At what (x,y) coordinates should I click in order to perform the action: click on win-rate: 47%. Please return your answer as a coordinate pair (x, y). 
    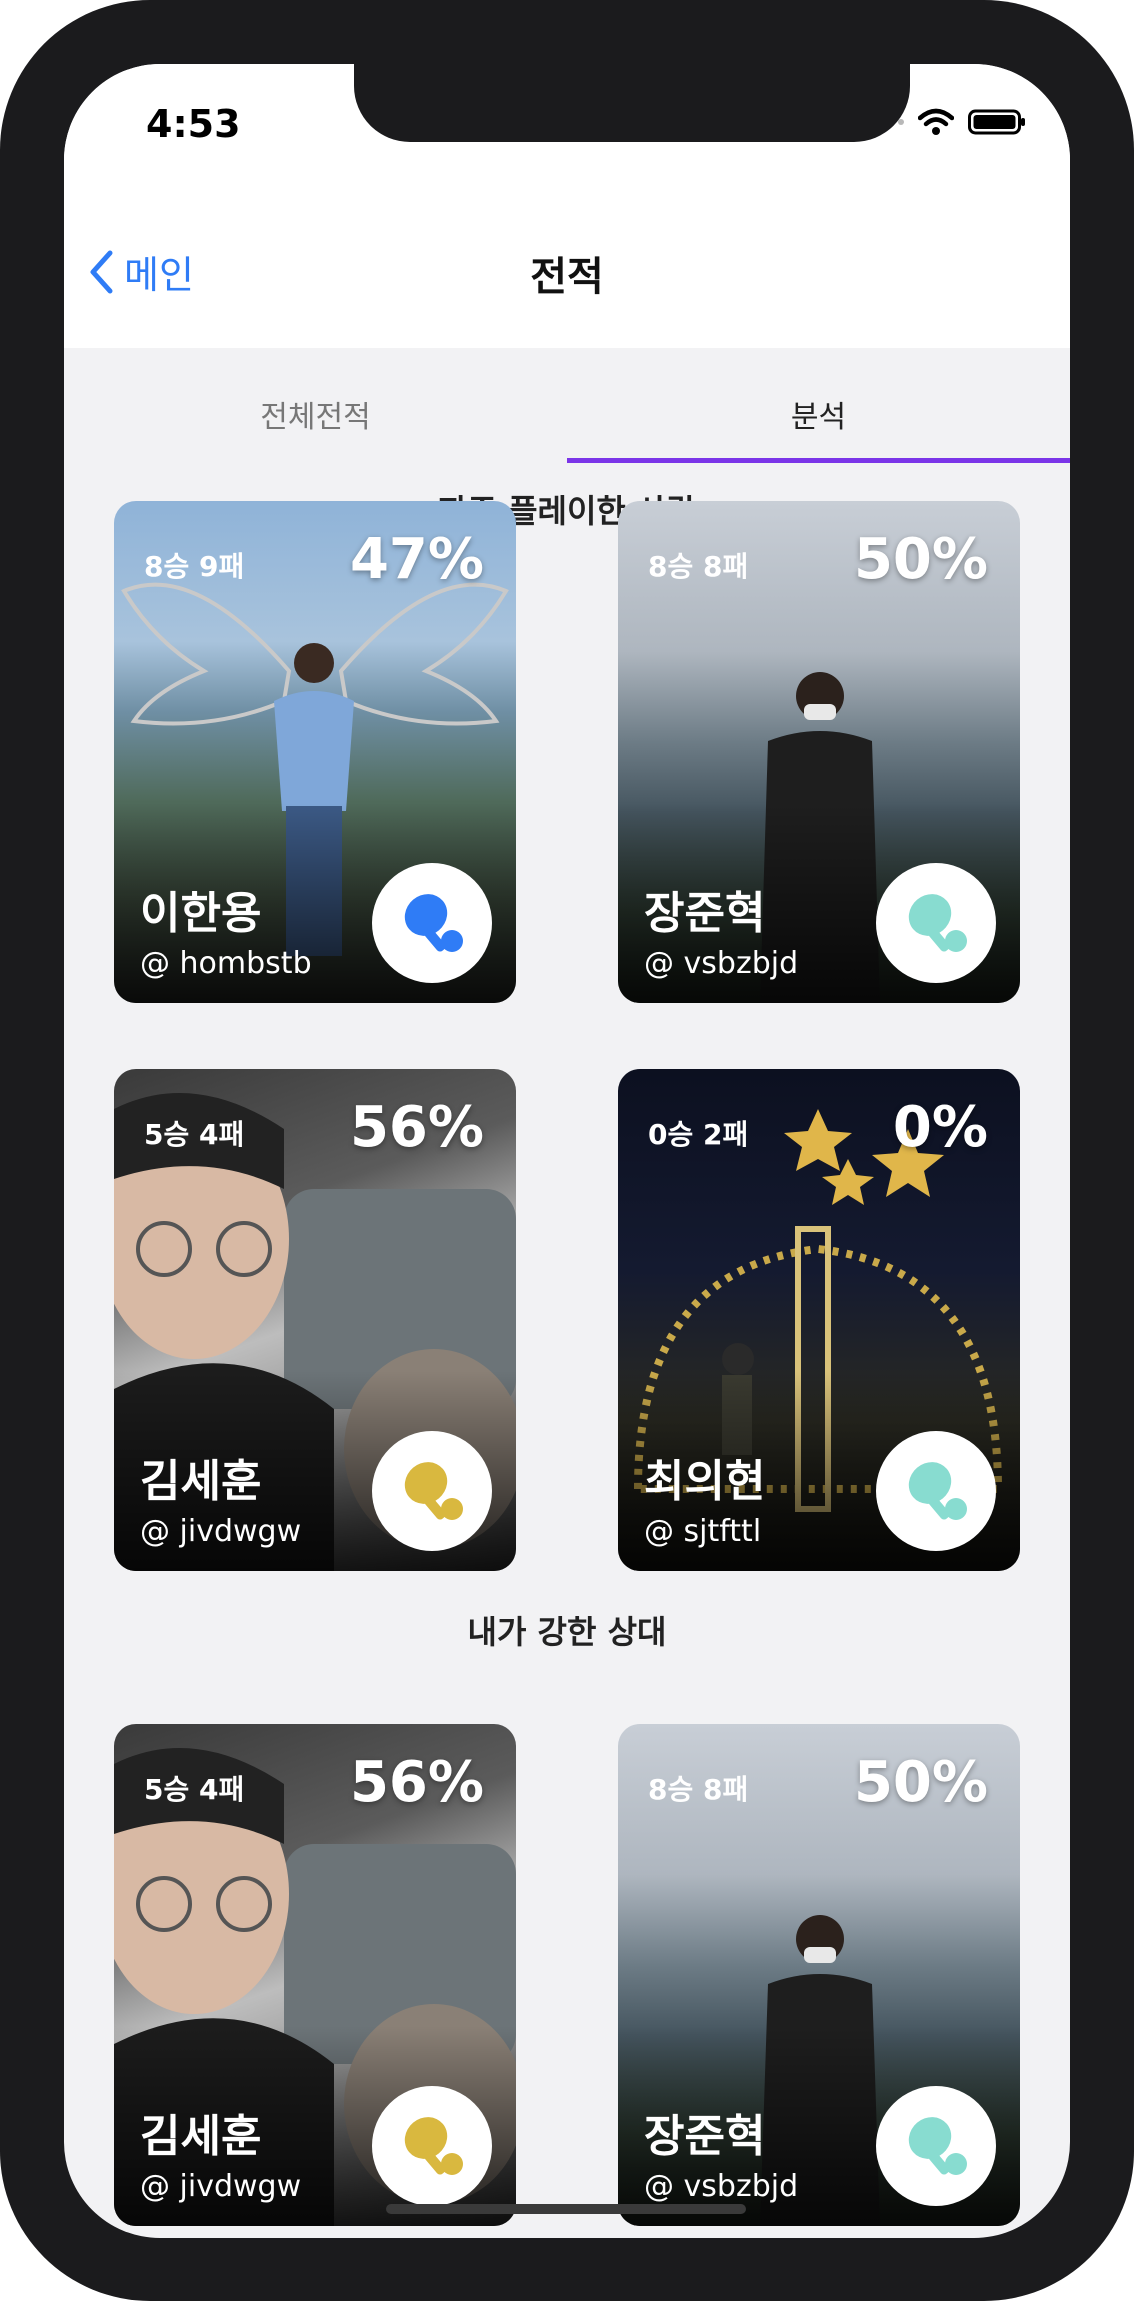
    Looking at the image, I should click on (416, 559).